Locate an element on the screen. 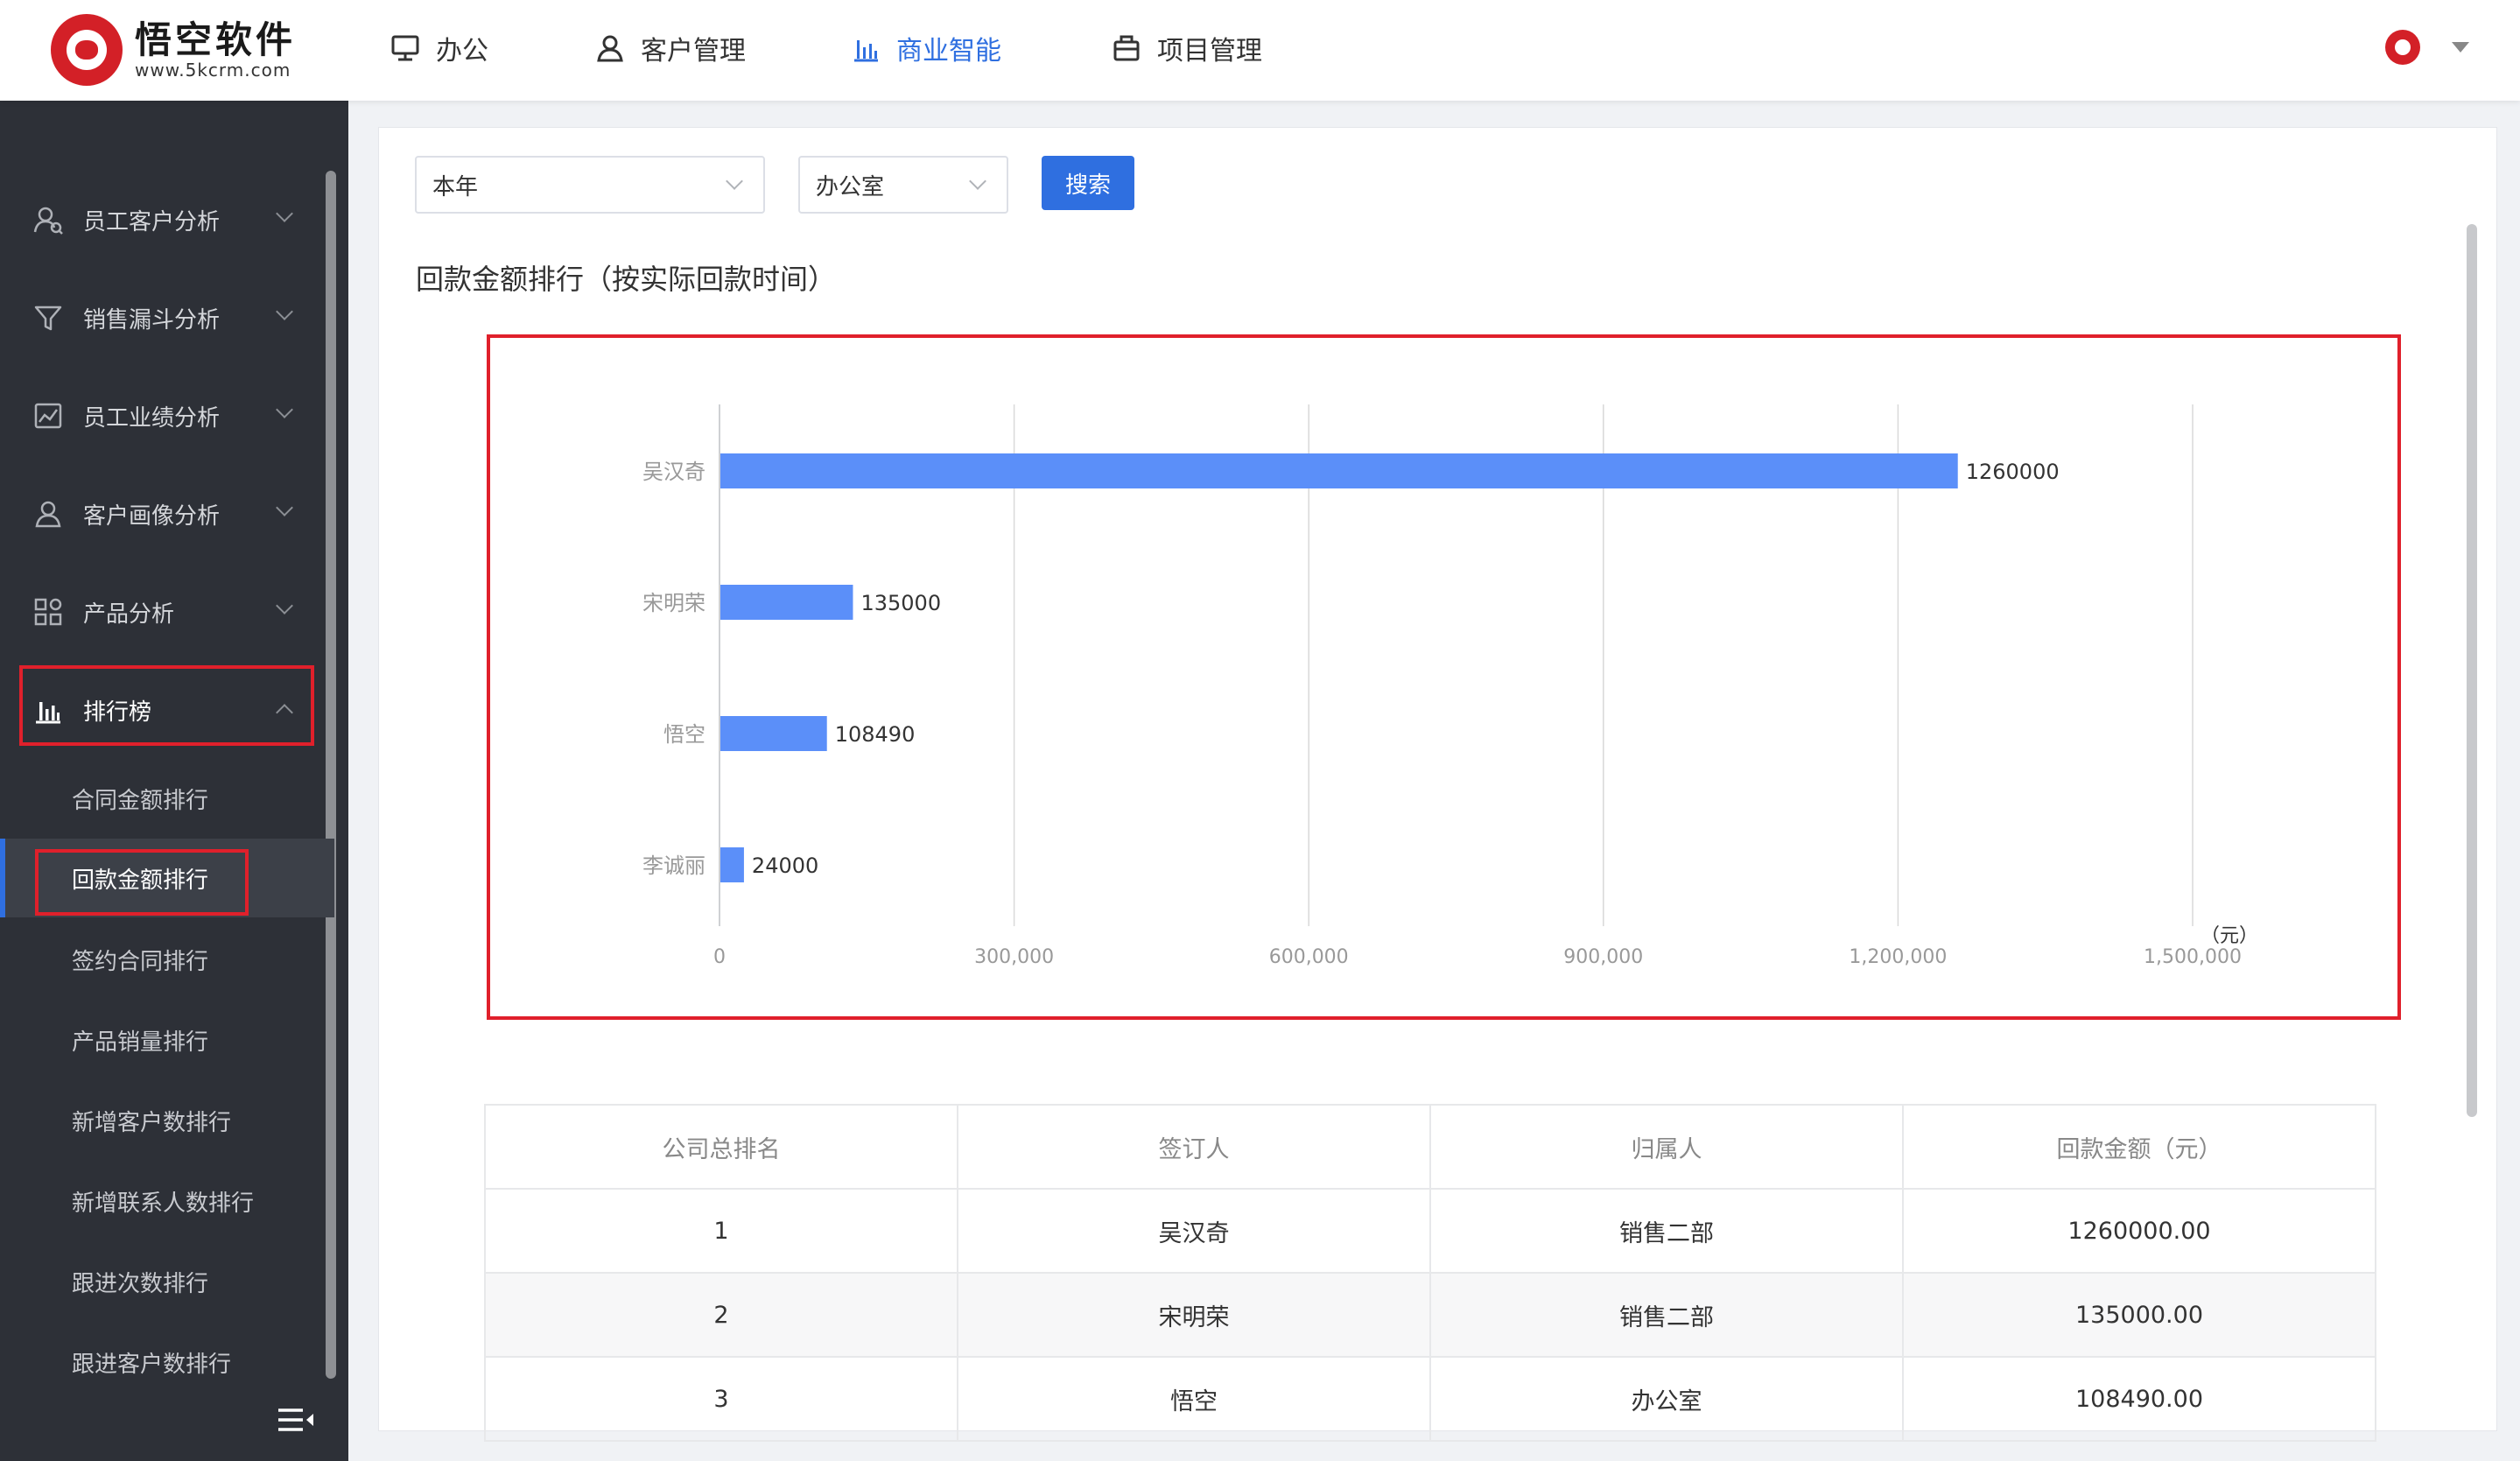  sidebar-subitem-followup-count-ranking: 跟进次数排行 is located at coordinates (167, 1281).